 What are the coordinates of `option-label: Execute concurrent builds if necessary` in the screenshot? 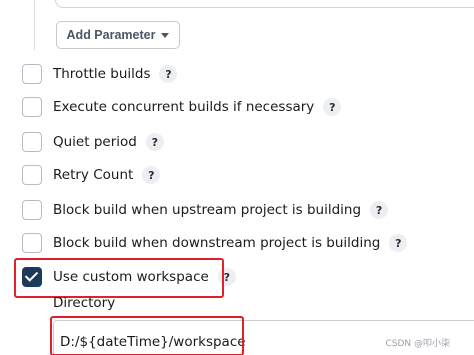 It's located at (184, 107).